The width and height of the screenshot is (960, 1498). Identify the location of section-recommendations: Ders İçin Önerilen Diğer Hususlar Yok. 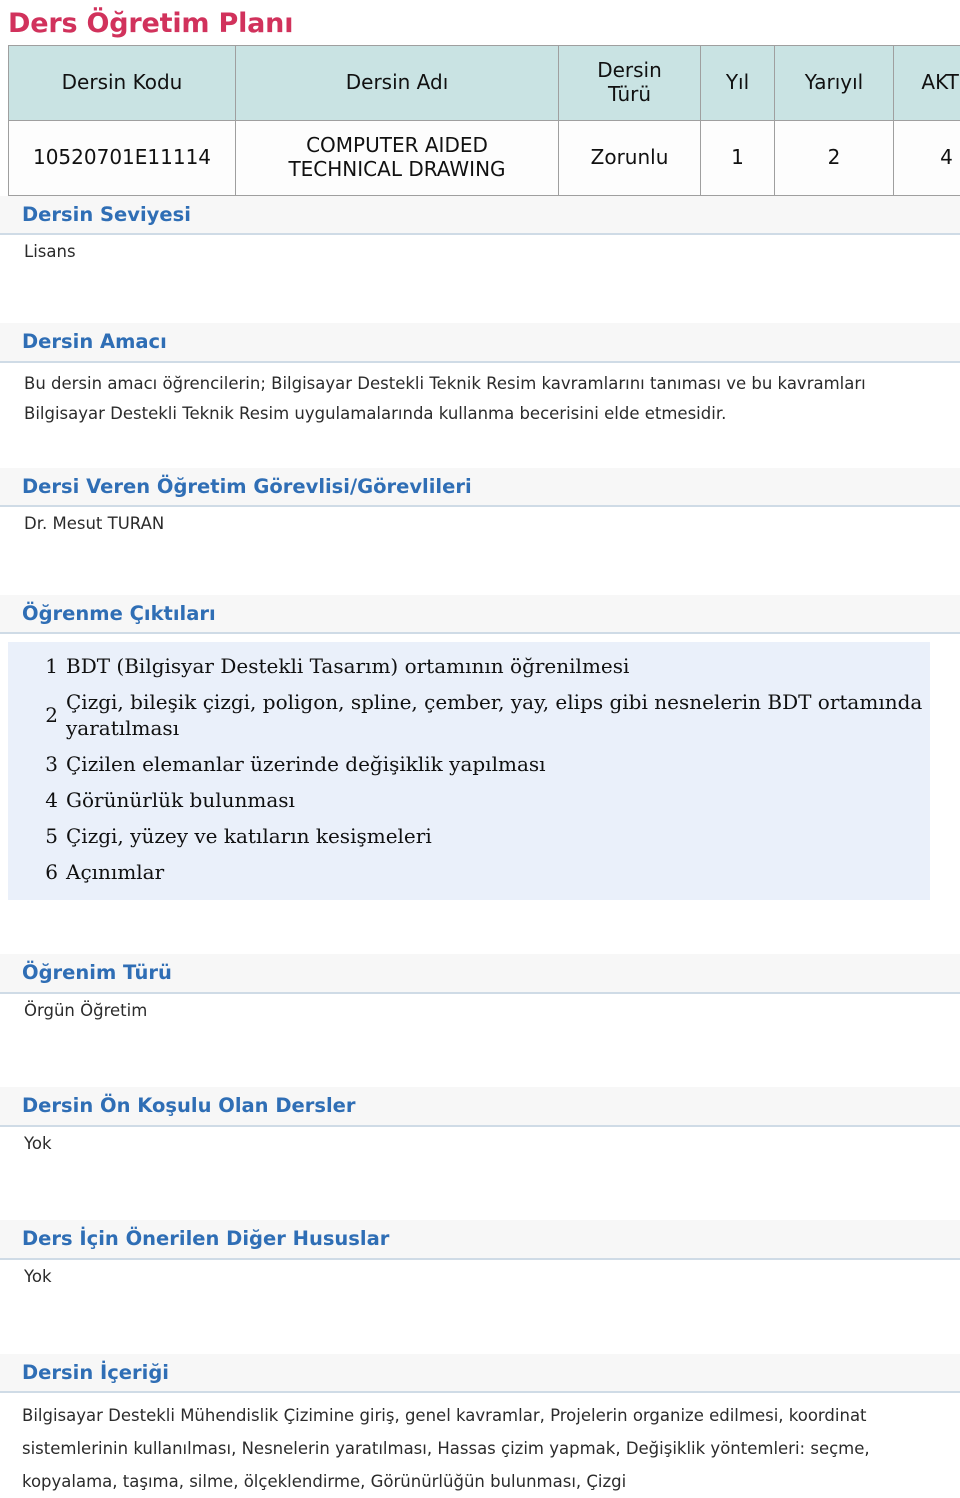
(480, 1256).